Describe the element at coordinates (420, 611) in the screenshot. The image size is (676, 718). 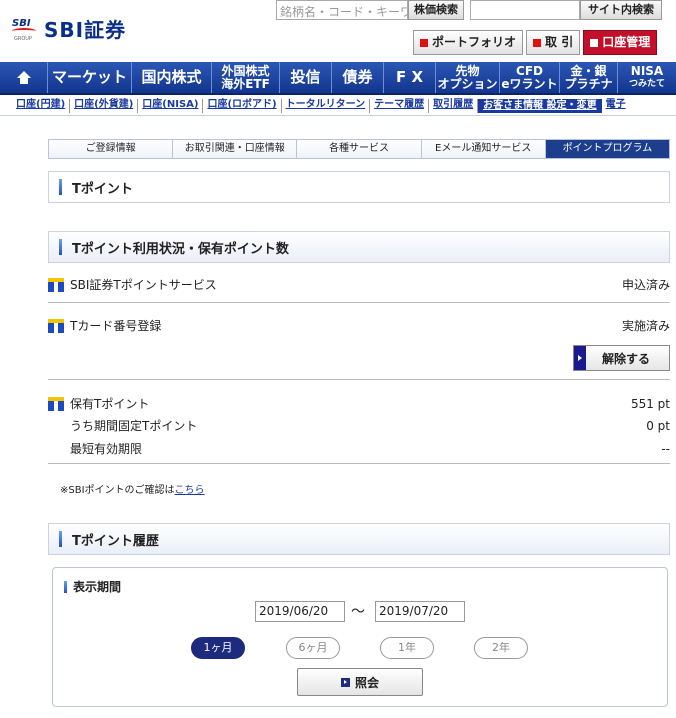
I see `date-to-input: 2019/07/20` at that location.